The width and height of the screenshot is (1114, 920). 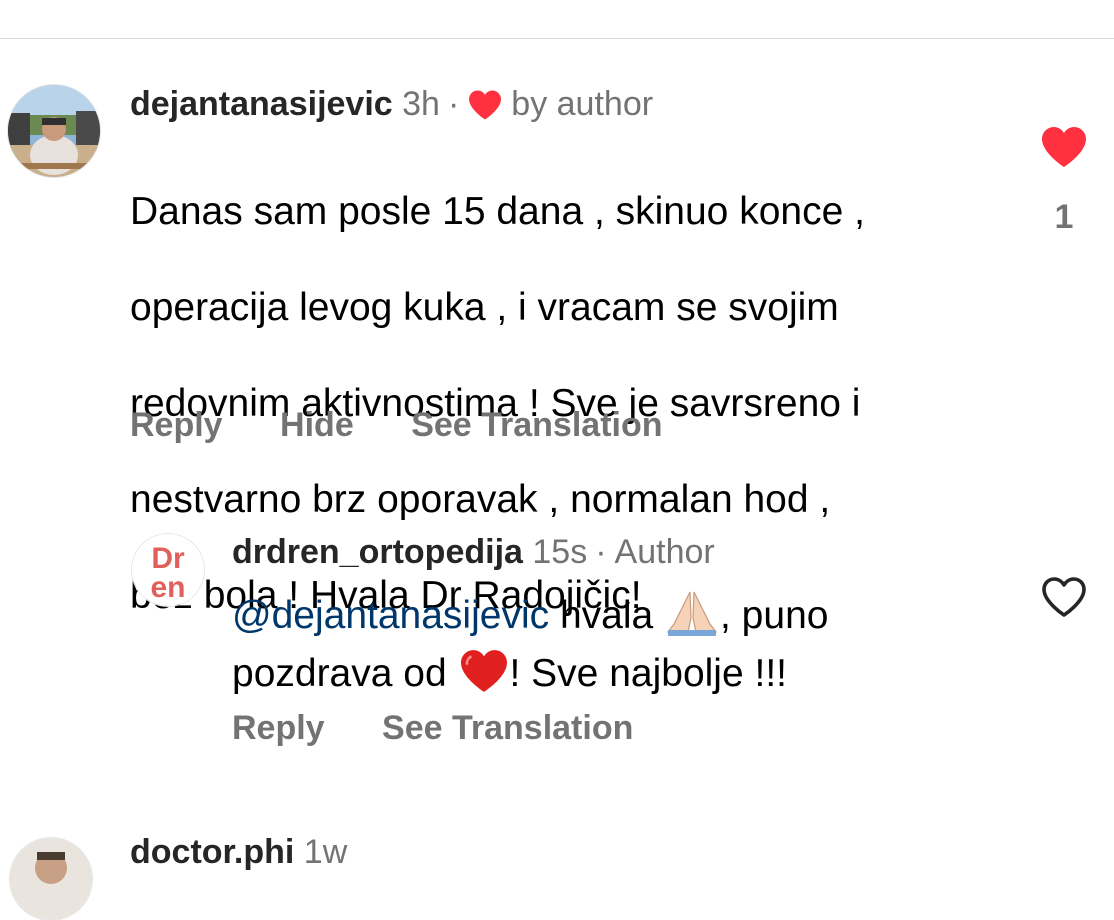 I want to click on comment-header: doctor.phi 1w, so click(x=238, y=852).